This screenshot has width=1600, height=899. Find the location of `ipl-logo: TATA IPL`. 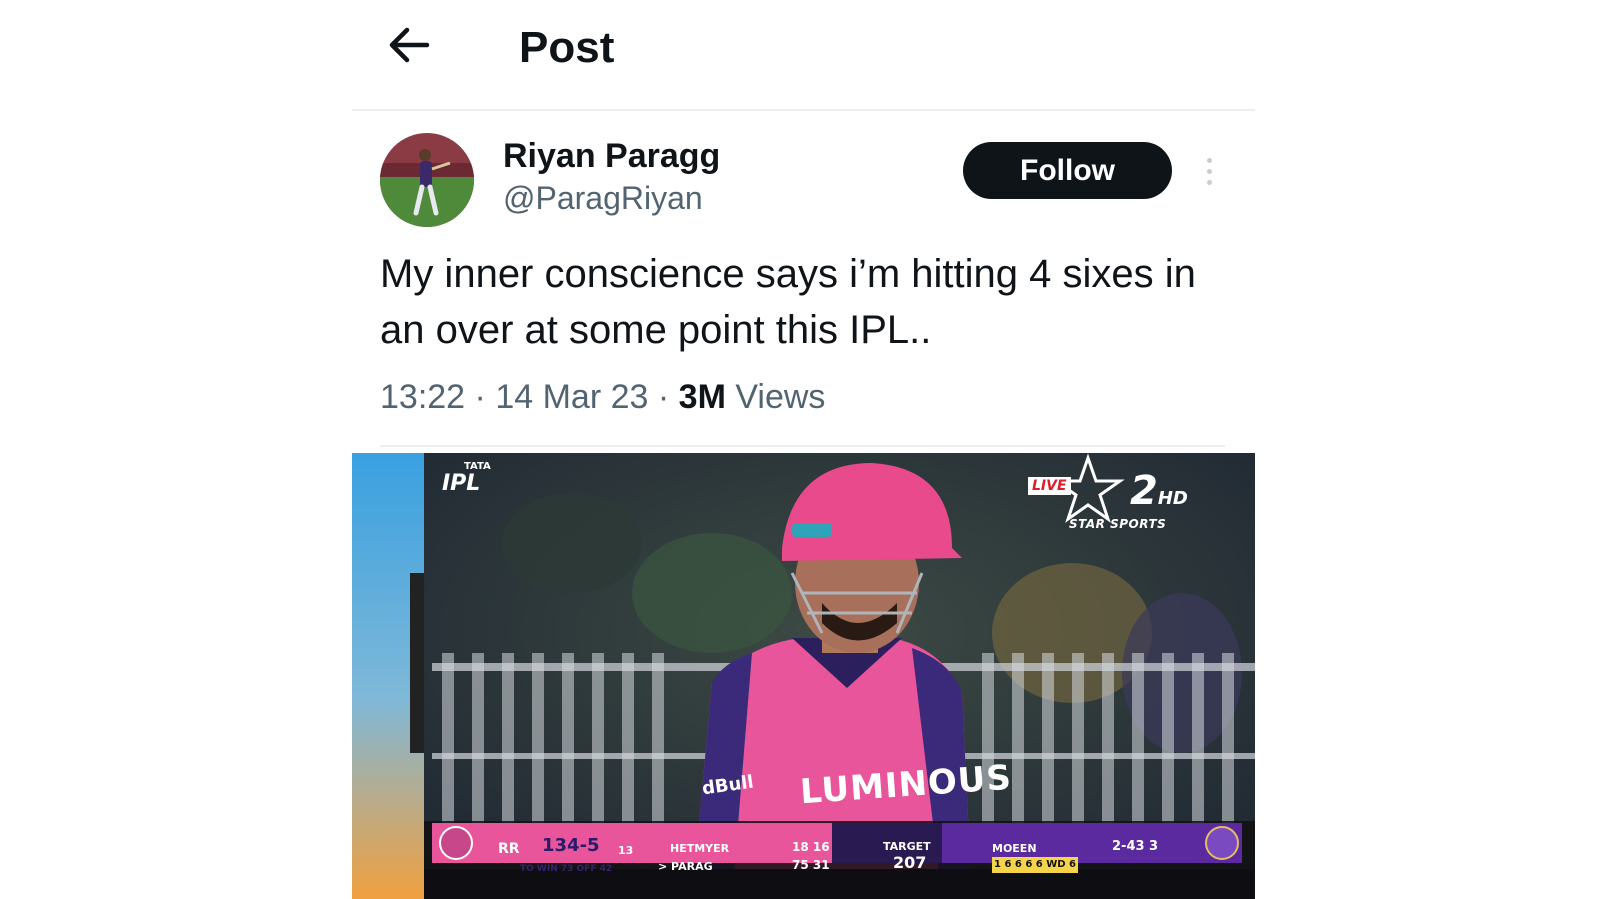

ipl-logo: TATA IPL is located at coordinates (466, 478).